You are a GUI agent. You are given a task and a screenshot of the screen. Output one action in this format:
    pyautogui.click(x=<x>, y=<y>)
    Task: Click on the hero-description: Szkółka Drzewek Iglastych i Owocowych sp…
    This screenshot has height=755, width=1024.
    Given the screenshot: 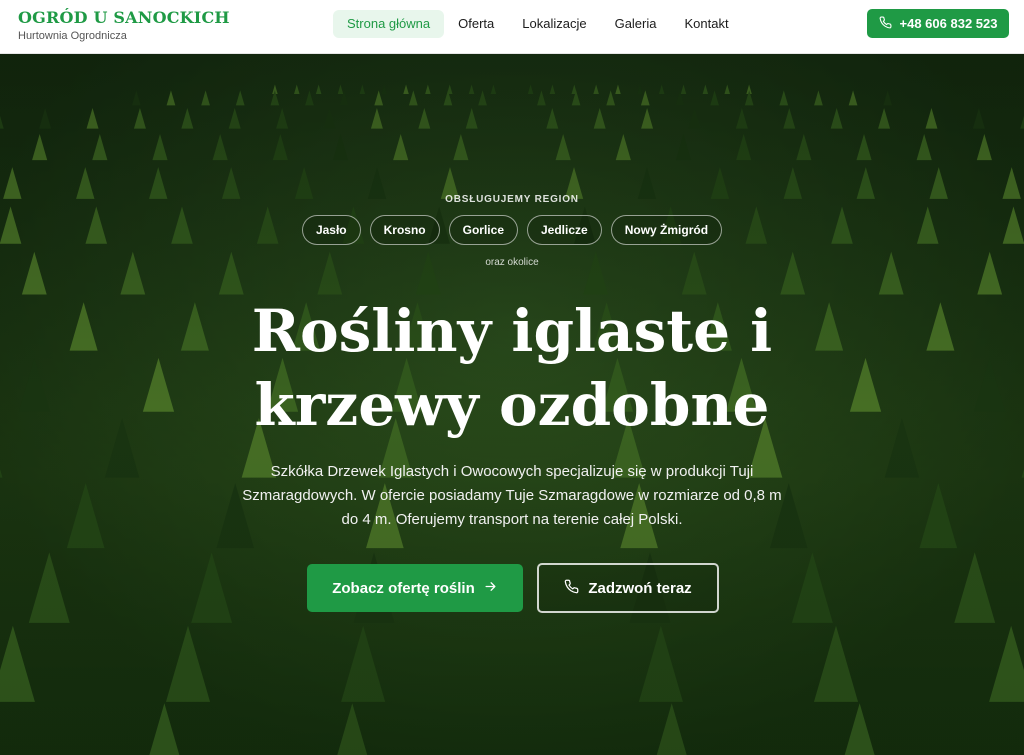 What is the action you would take?
    pyautogui.click(x=512, y=495)
    